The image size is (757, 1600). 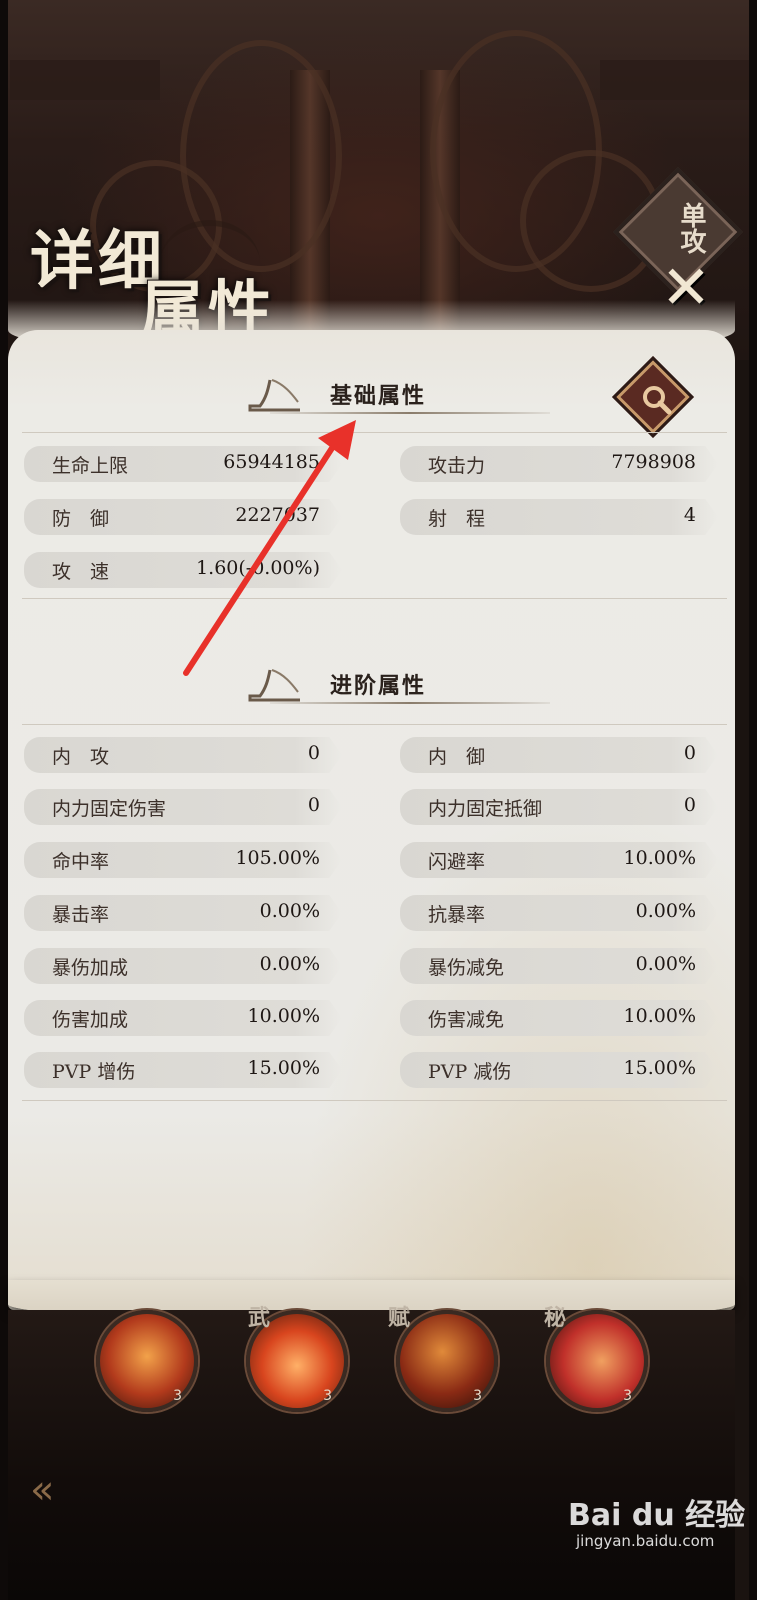 I want to click on stat-dodge-rate: 闪避率 10.00%, so click(x=559, y=860).